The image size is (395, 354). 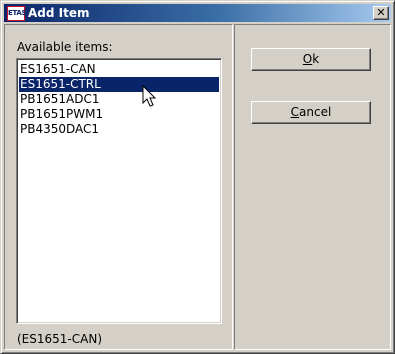 I want to click on cancel-button: Cancel, so click(x=311, y=112).